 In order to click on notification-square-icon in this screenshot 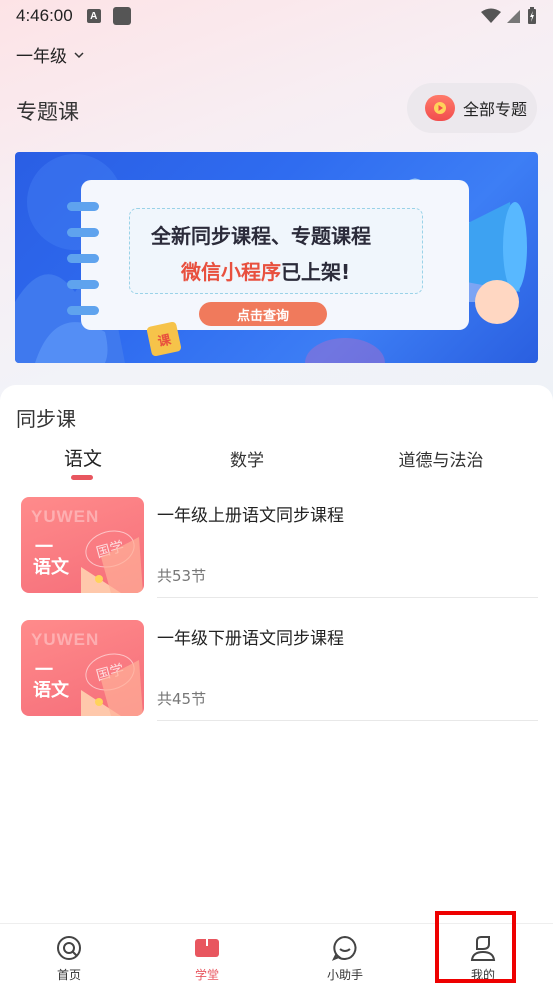, I will do `click(121, 16)`.